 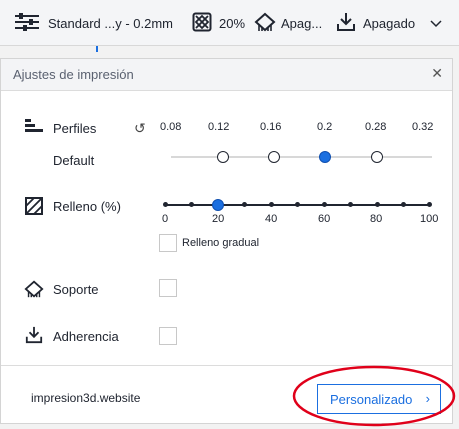 I want to click on infill-tick-label: 20, so click(x=218, y=219).